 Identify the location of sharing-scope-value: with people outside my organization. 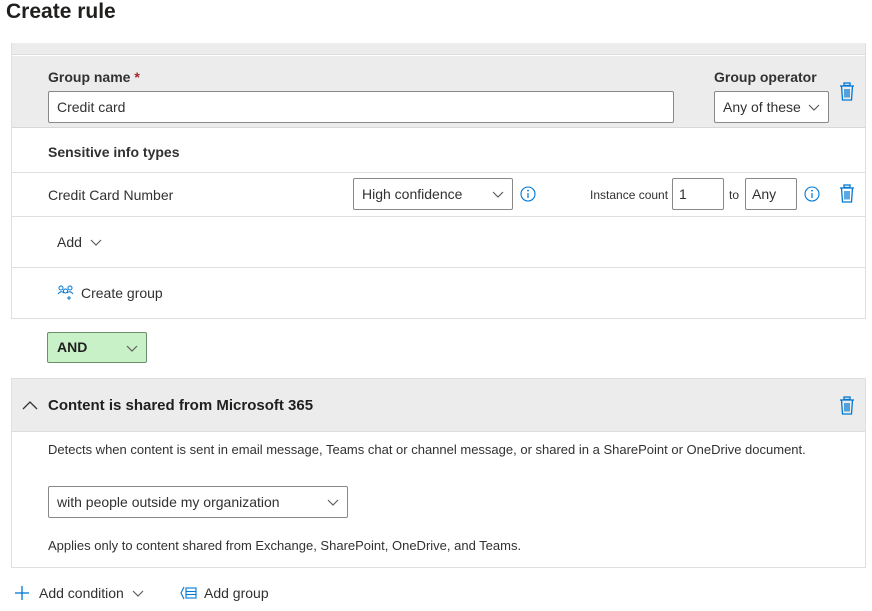
(168, 502).